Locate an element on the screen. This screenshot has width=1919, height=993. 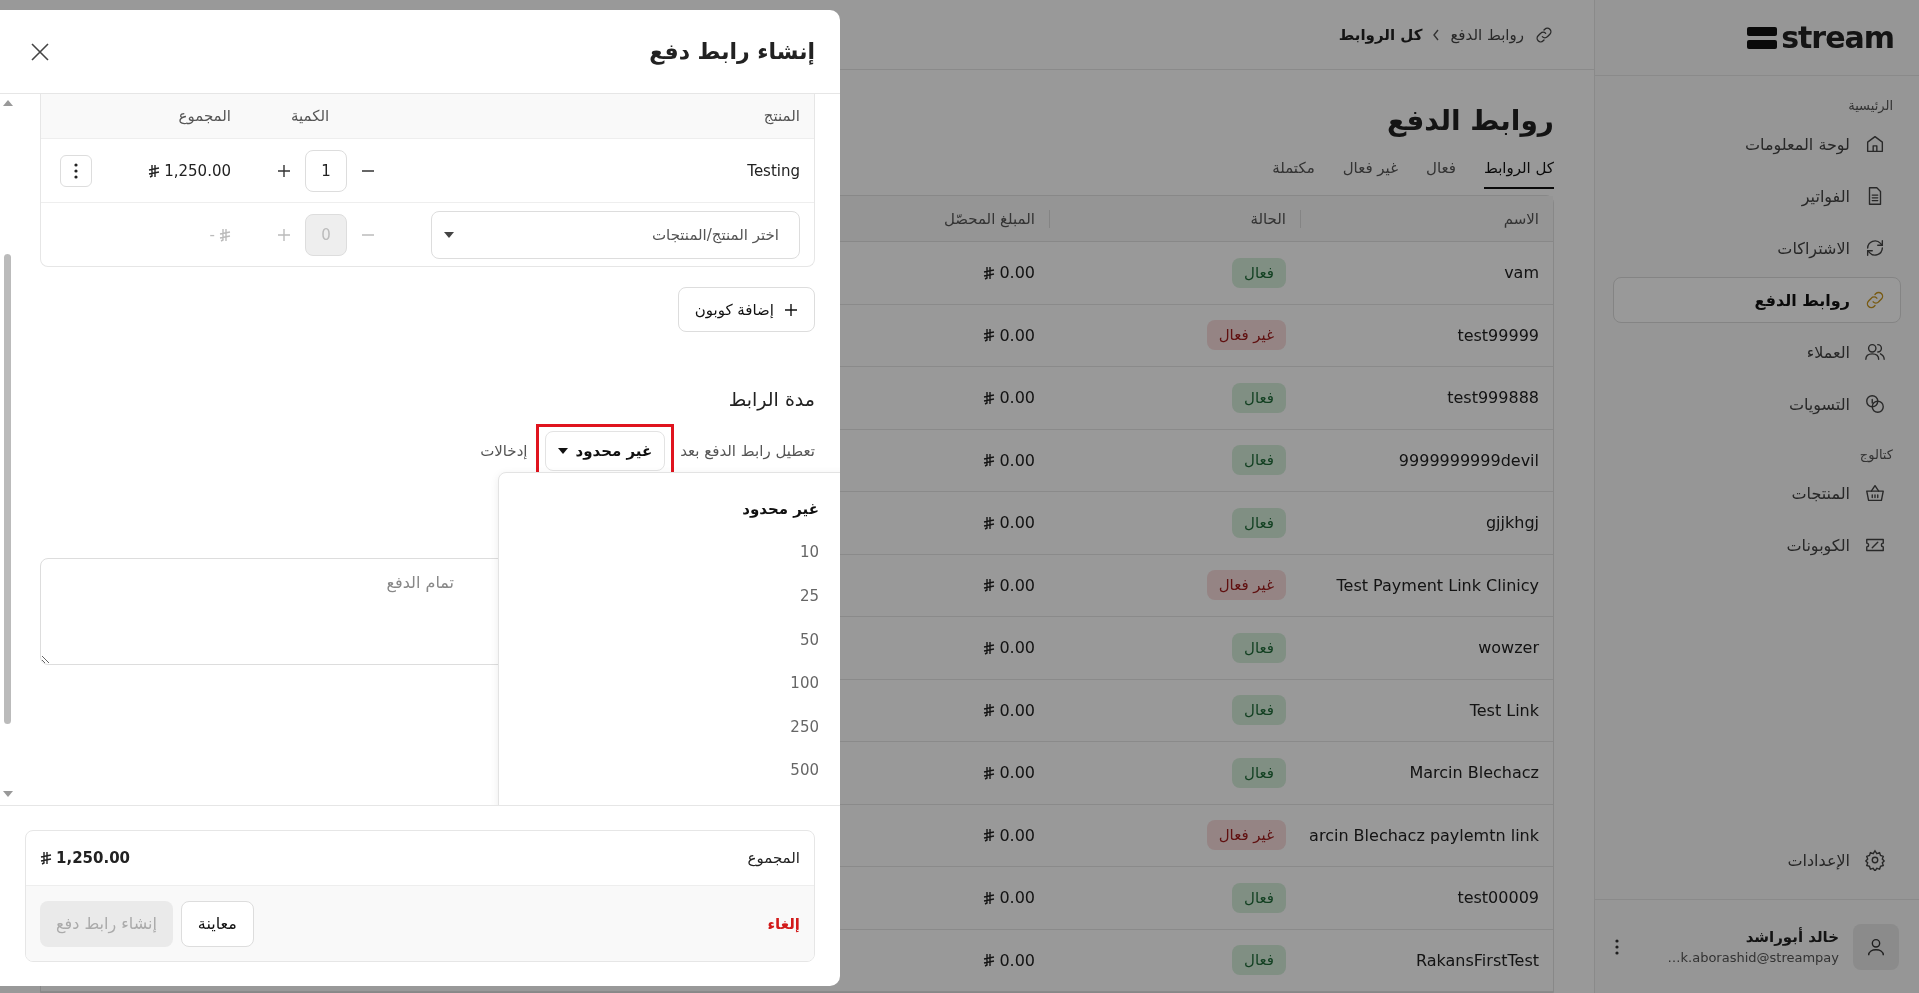
table-cell-text: wowzer is located at coordinates (1508, 648).